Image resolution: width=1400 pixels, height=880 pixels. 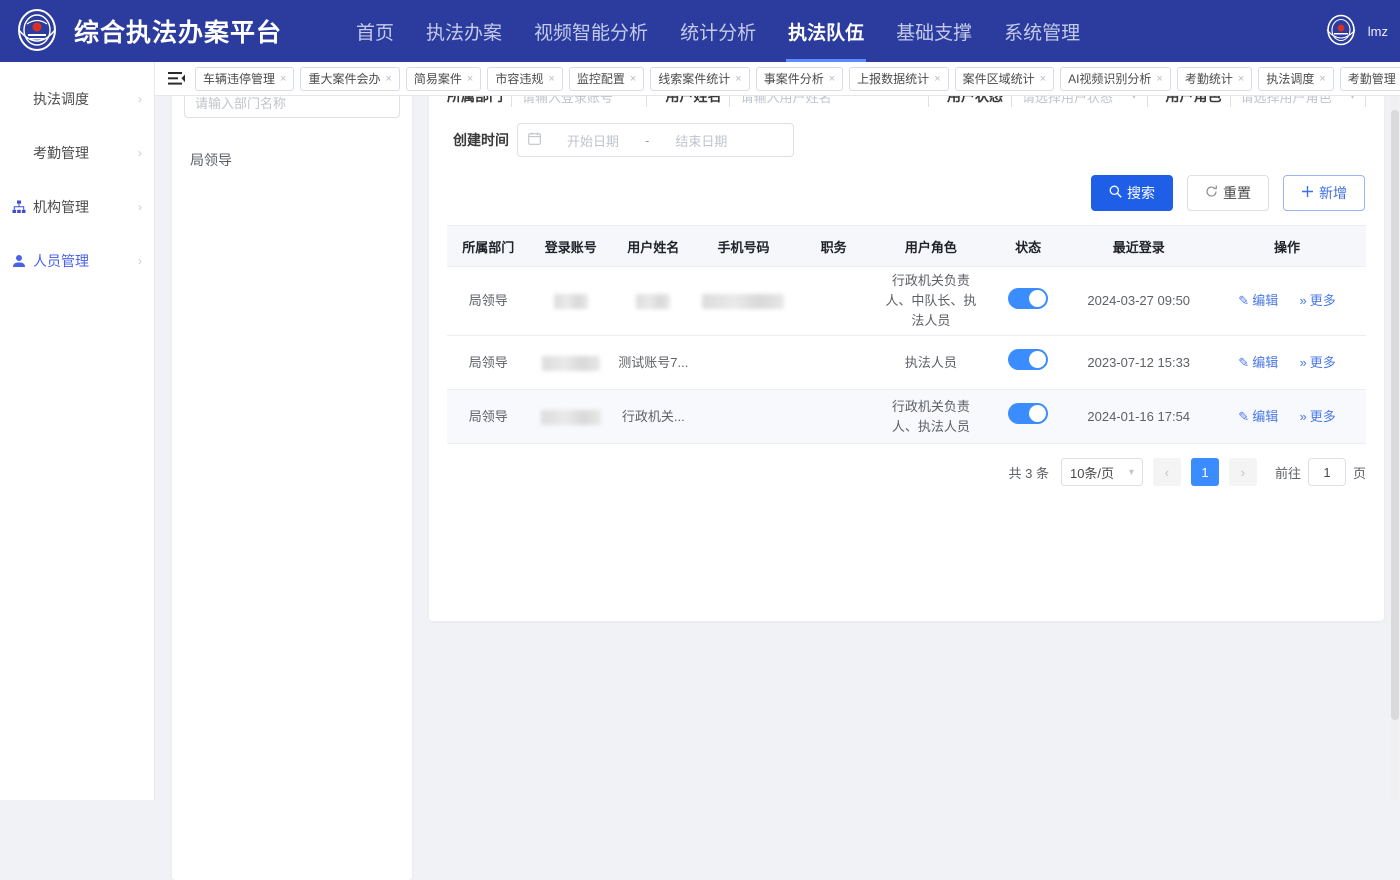 I want to click on sidebar-item-organization: 机构管理 ›, so click(x=77, y=207).